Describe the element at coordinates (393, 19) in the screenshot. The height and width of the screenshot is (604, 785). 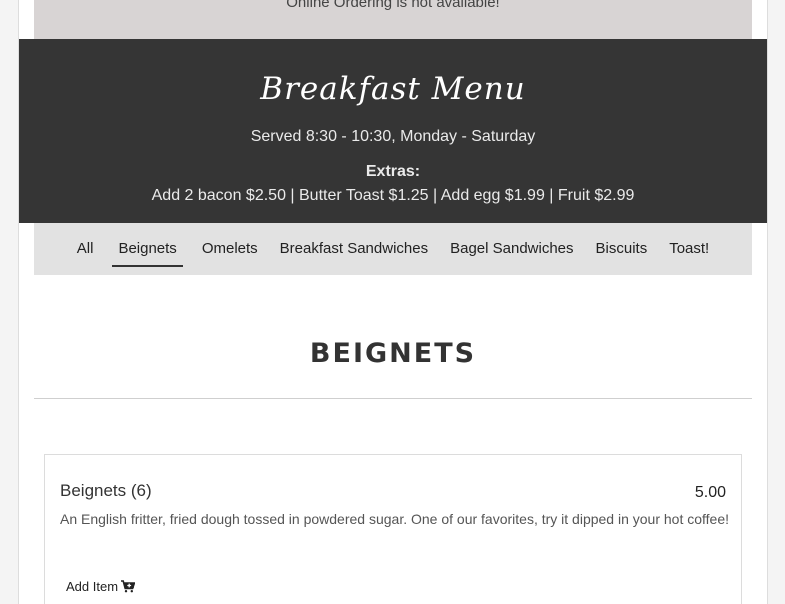
I see `ordering-notice: Online Ordering is not available!` at that location.